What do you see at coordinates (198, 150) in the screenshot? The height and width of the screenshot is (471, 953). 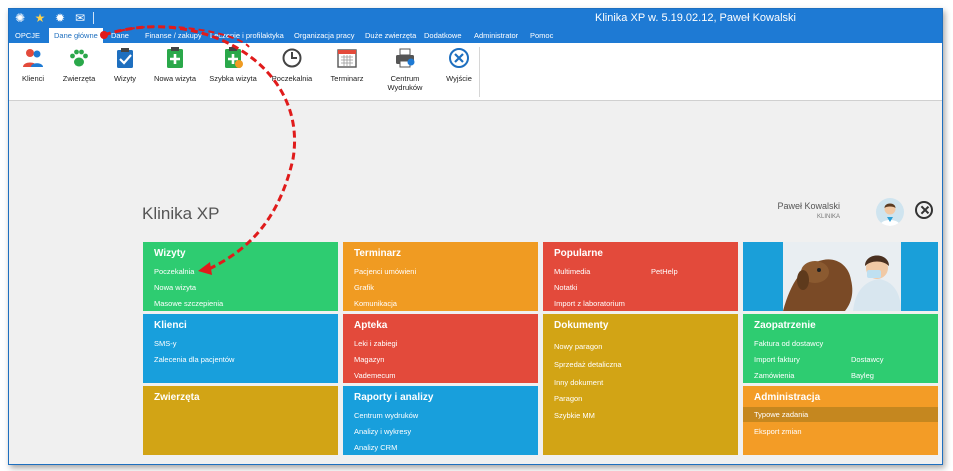 I see `annotation-arrow` at bounding box center [198, 150].